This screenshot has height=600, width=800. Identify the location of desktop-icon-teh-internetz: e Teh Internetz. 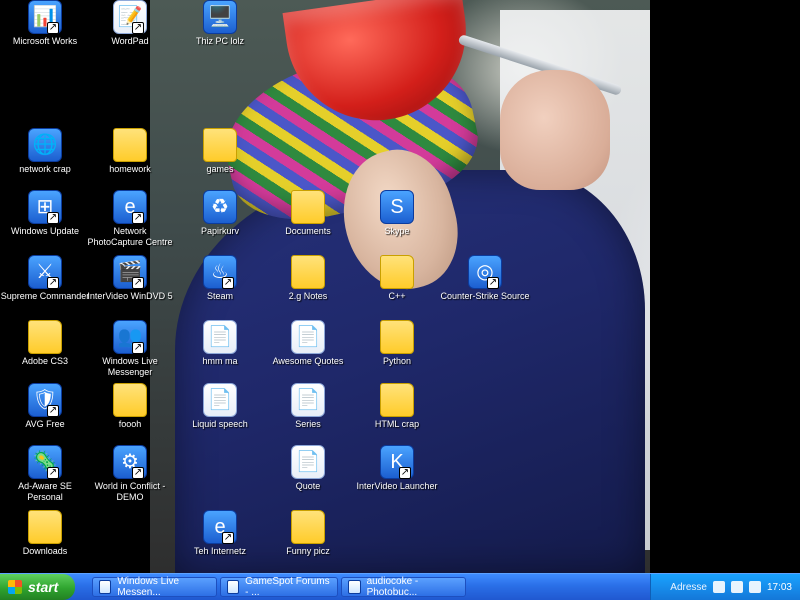
(220, 540).